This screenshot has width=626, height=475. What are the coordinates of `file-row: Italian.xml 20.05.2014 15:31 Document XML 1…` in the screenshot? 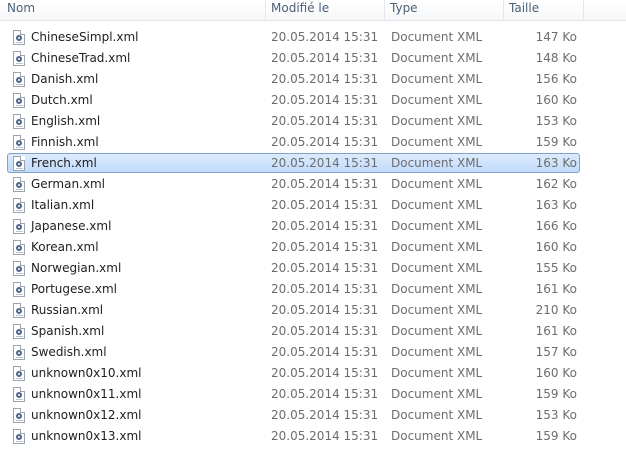 It's located at (313, 205).